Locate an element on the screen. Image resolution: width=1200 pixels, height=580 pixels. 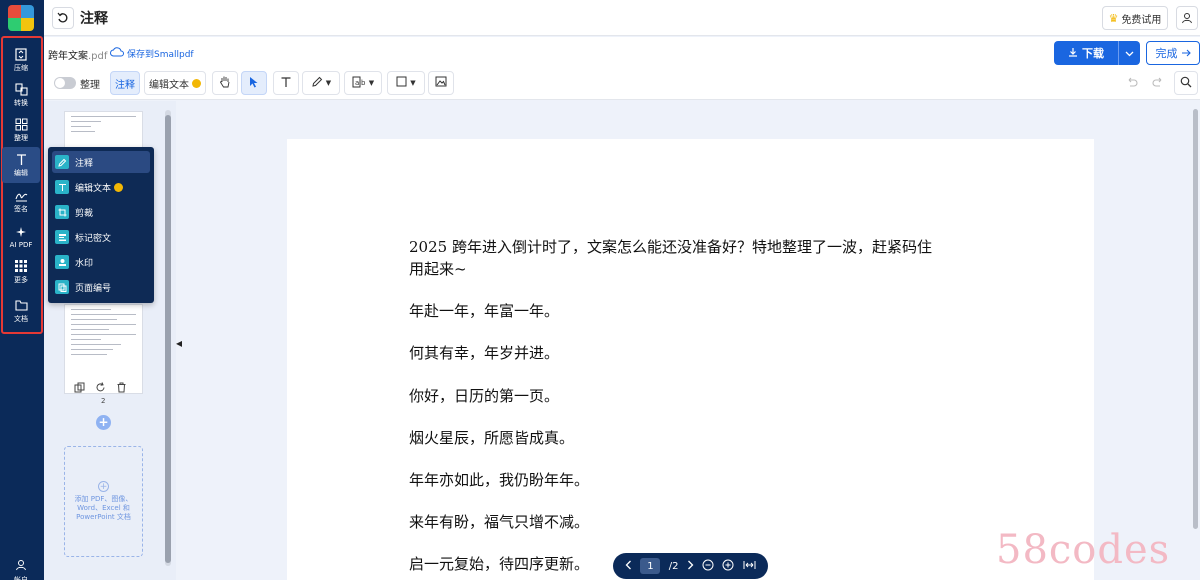
replace-text-tool-button: ab ▼ is located at coordinates (363, 83).